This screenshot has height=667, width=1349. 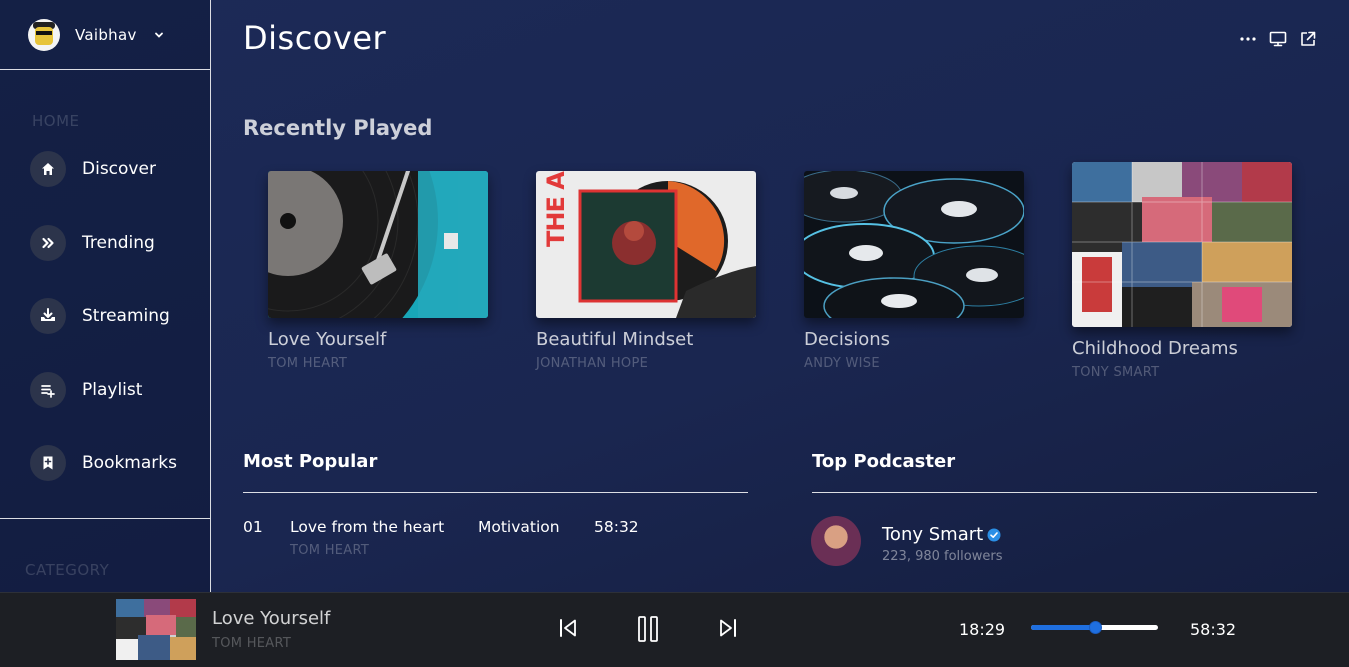 What do you see at coordinates (308, 363) in the screenshot?
I see `album-artist: TOM HEART` at bounding box center [308, 363].